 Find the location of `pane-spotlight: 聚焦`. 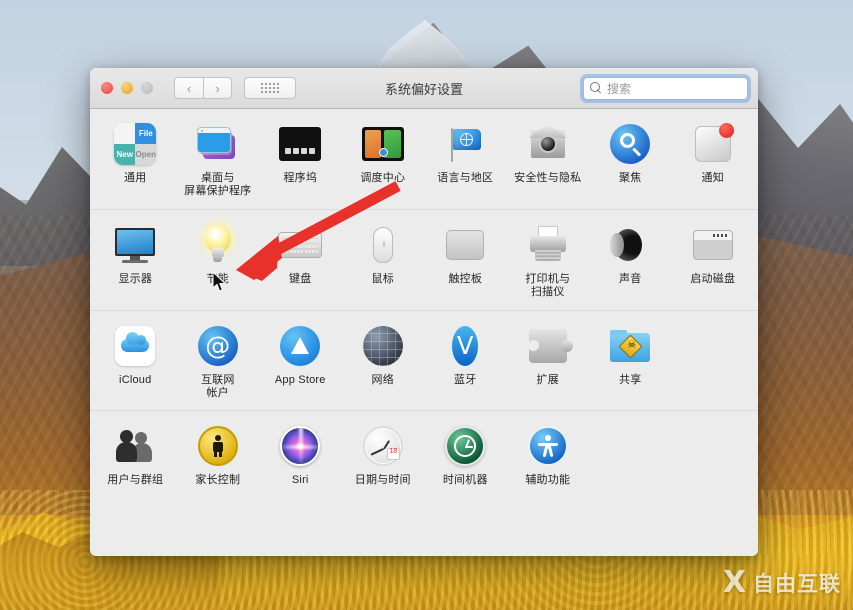

pane-spotlight: 聚焦 is located at coordinates (630, 160).